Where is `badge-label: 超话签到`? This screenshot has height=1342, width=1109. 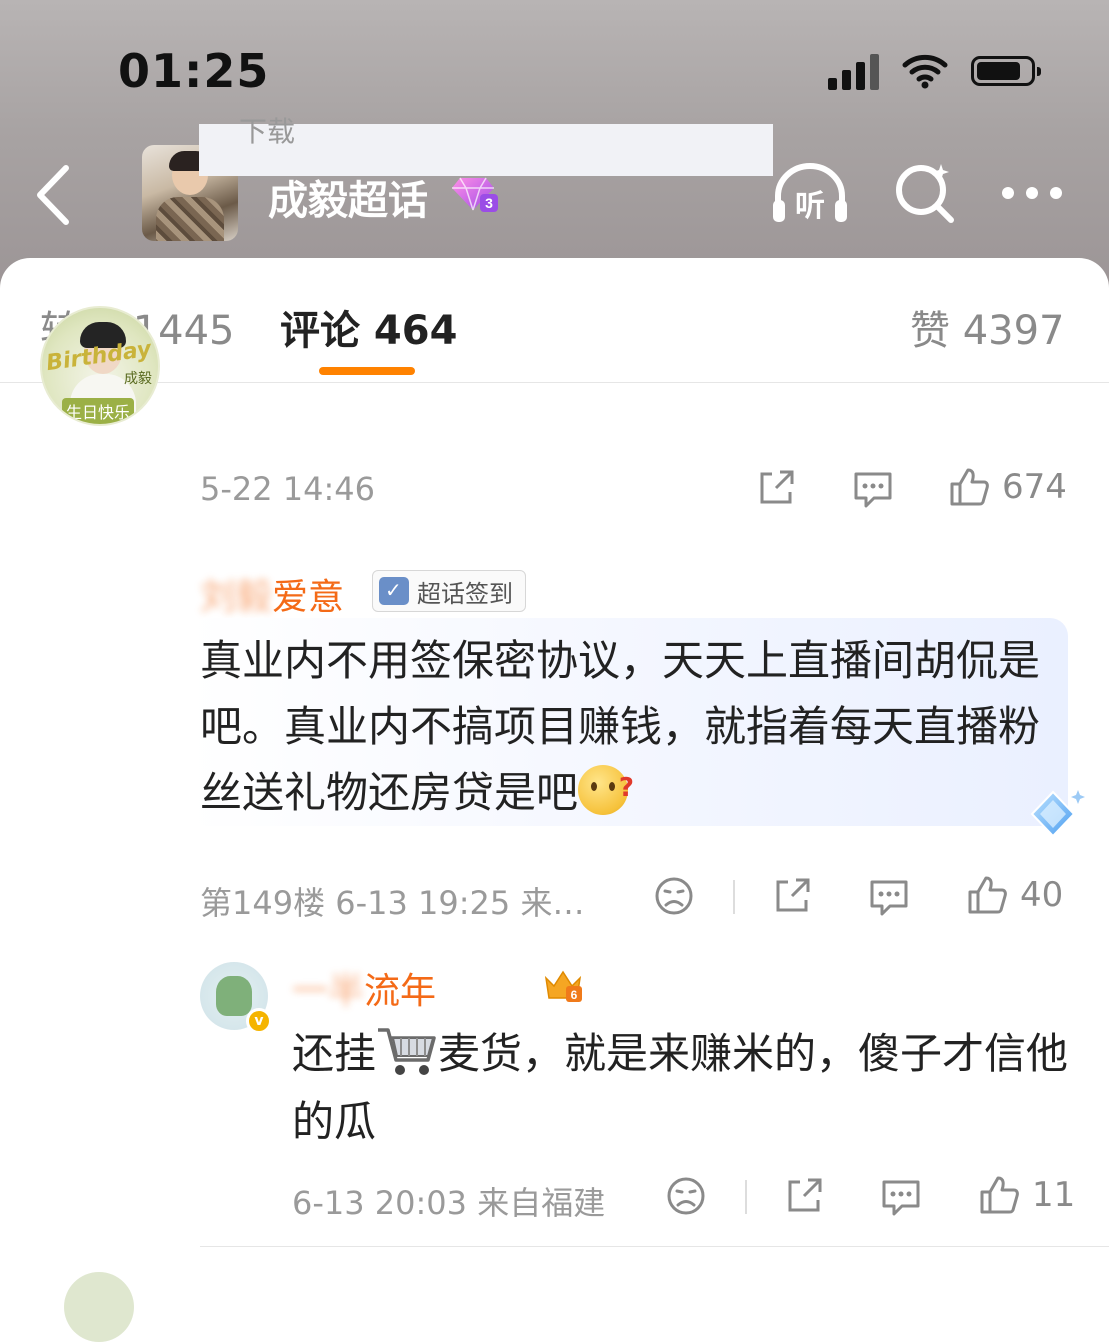
badge-label: 超话签到 is located at coordinates (465, 593).